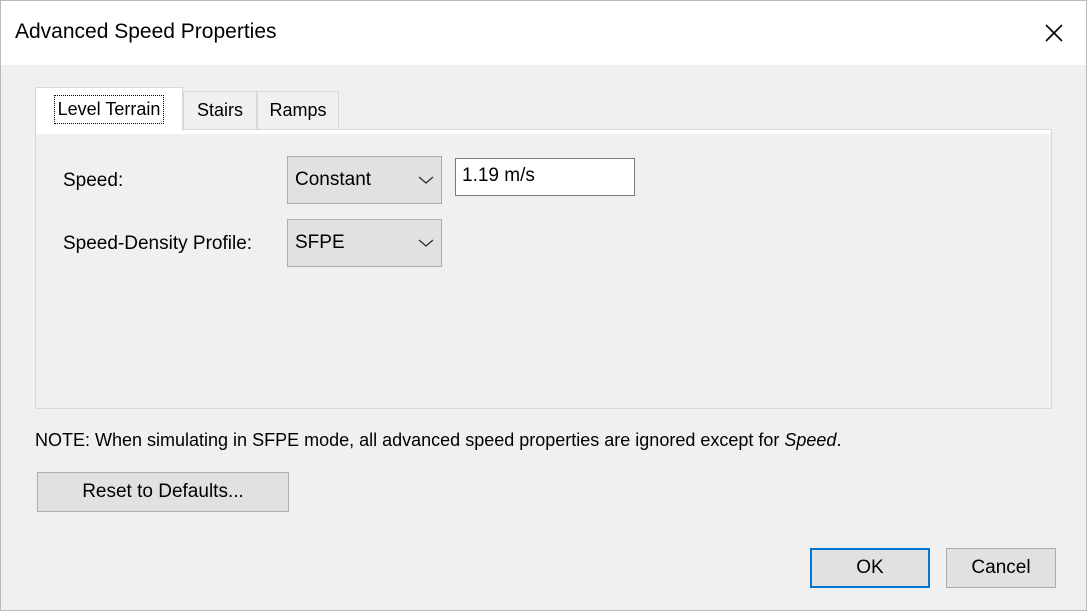 The width and height of the screenshot is (1087, 611). Describe the element at coordinates (93, 180) in the screenshot. I see `speed-label: Speed:` at that location.